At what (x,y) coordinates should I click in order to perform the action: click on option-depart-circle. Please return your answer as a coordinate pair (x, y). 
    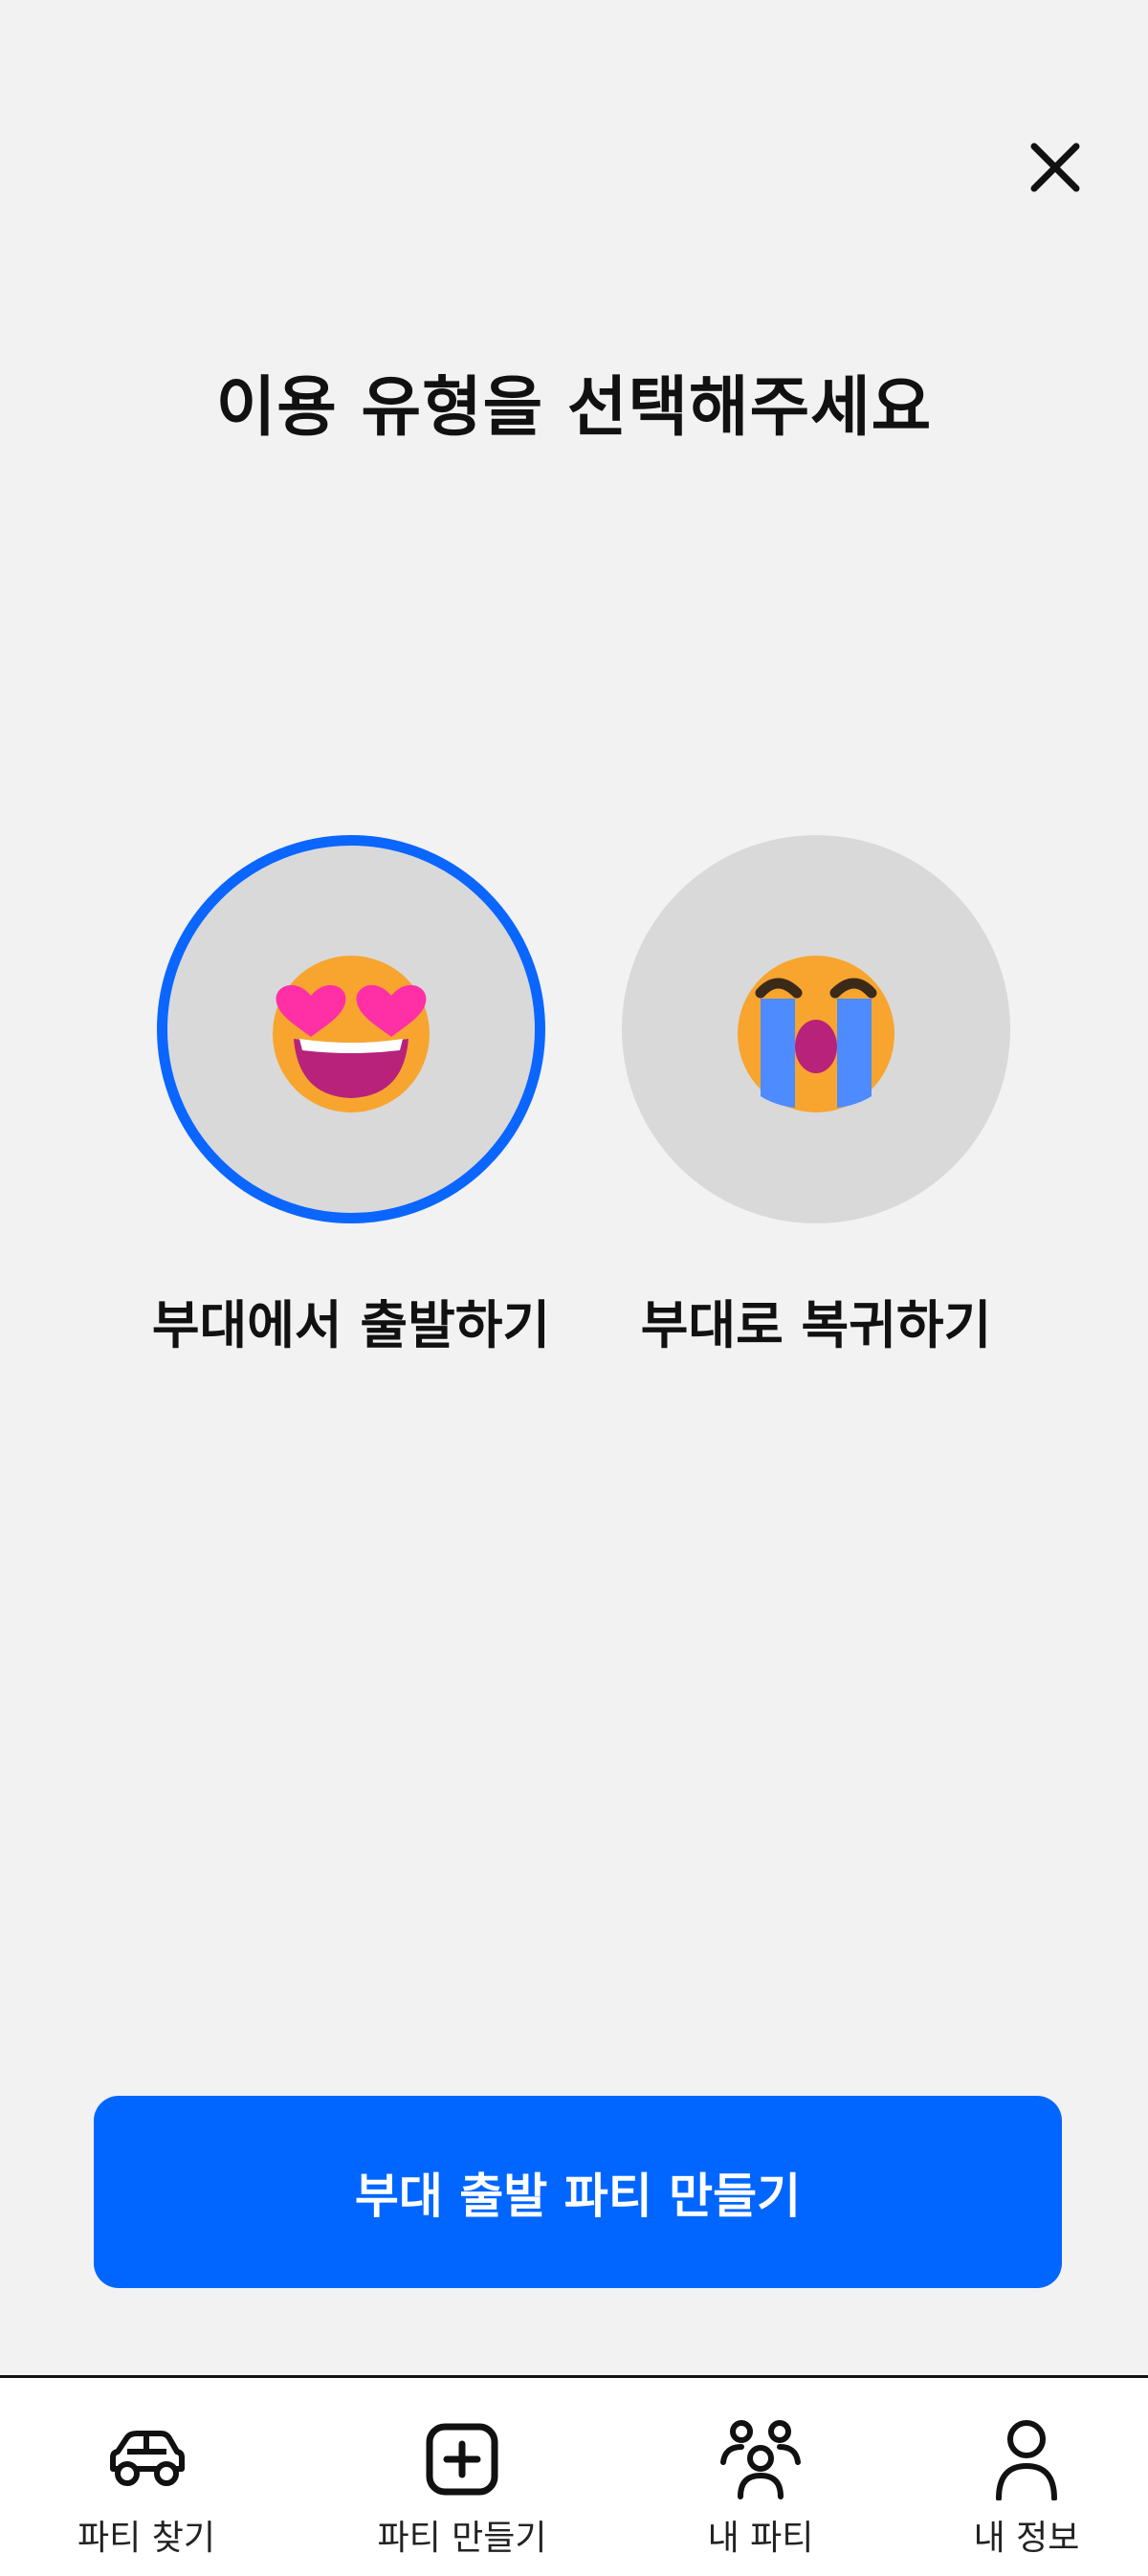
    Looking at the image, I should click on (351, 1029).